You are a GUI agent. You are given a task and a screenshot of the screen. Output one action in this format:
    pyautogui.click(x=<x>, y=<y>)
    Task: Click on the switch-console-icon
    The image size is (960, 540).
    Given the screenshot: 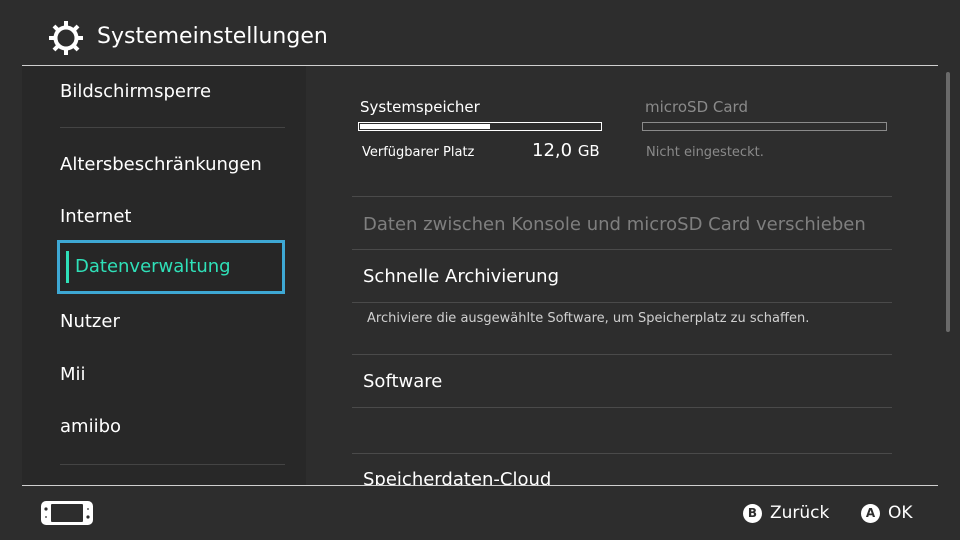 What is the action you would take?
    pyautogui.click(x=67, y=513)
    